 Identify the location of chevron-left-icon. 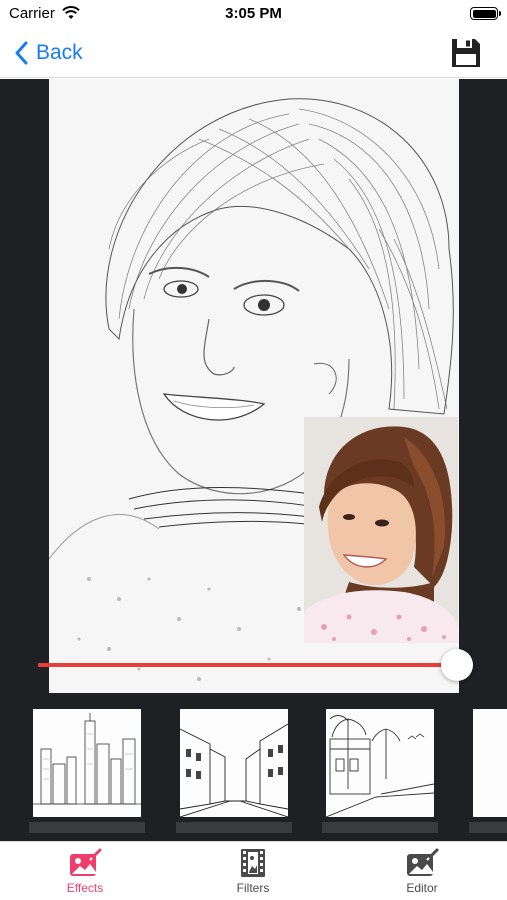
(21, 53).